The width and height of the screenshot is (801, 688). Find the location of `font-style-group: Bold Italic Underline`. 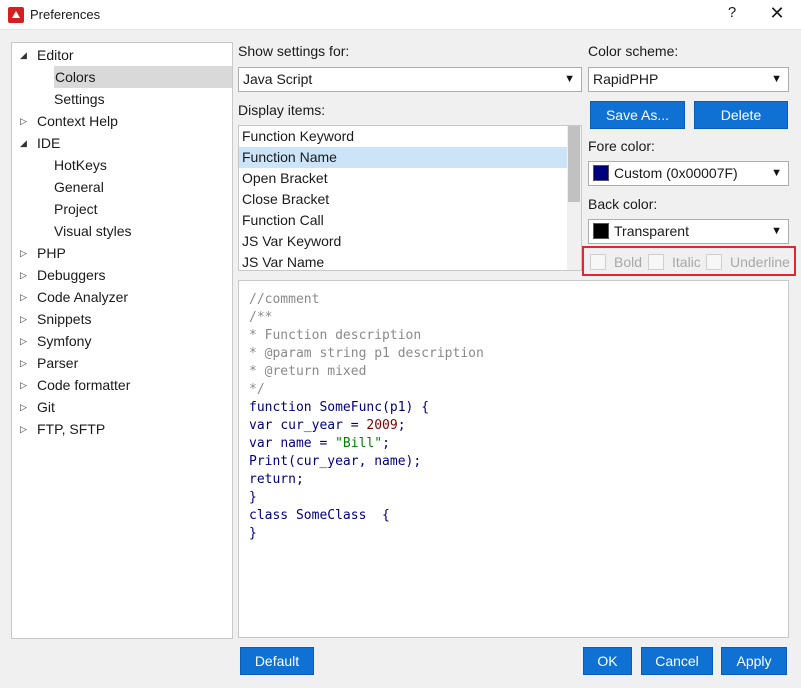

font-style-group: Bold Italic Underline is located at coordinates (689, 261).